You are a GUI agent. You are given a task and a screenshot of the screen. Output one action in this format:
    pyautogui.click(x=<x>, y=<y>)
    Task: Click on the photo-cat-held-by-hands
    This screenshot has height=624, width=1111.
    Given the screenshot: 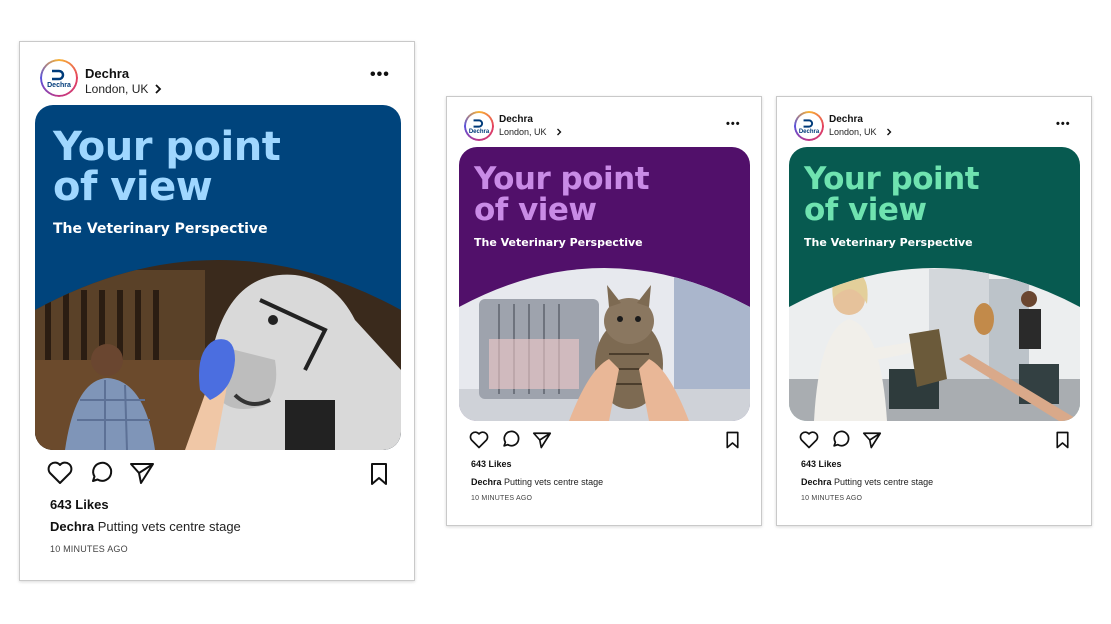 What is the action you would take?
    pyautogui.click(x=604, y=344)
    